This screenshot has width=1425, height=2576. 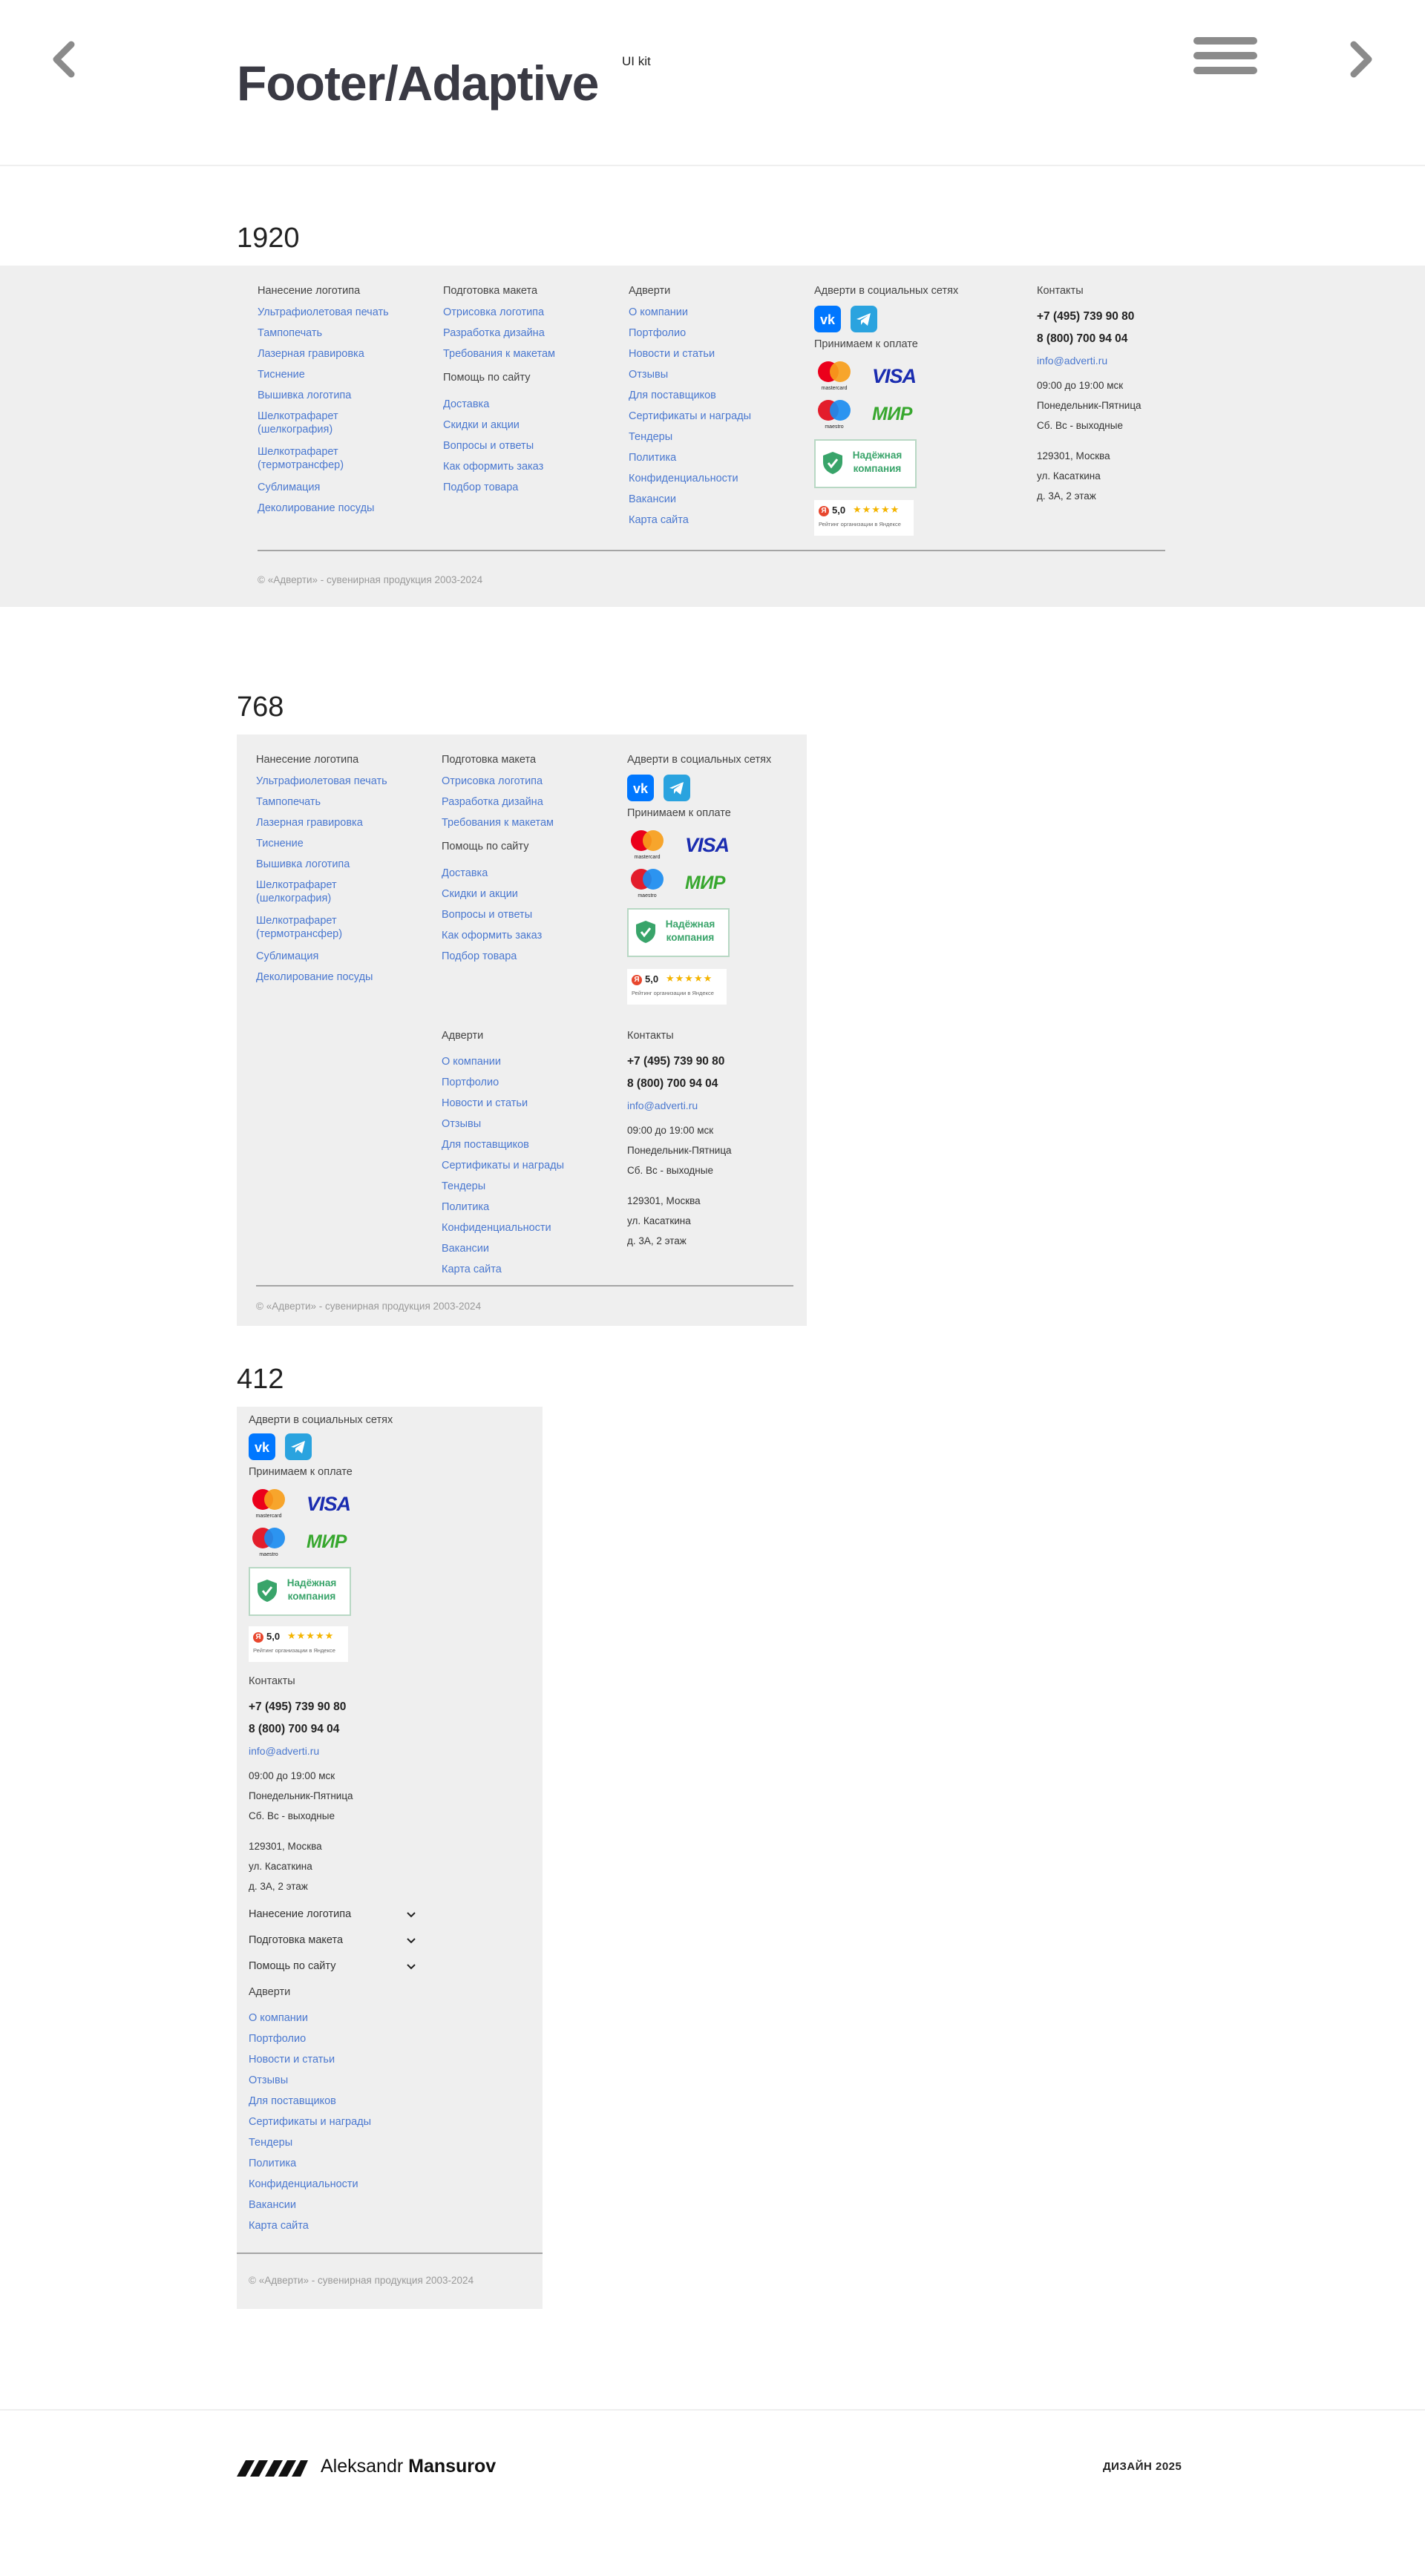 What do you see at coordinates (894, 376) in the screenshot?
I see `visa-icon: VISA` at bounding box center [894, 376].